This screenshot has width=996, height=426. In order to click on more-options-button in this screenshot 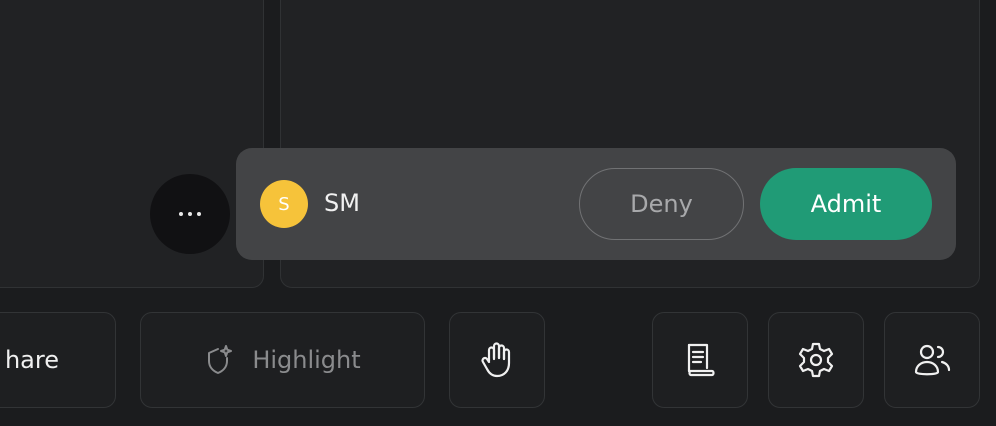, I will do `click(190, 214)`.